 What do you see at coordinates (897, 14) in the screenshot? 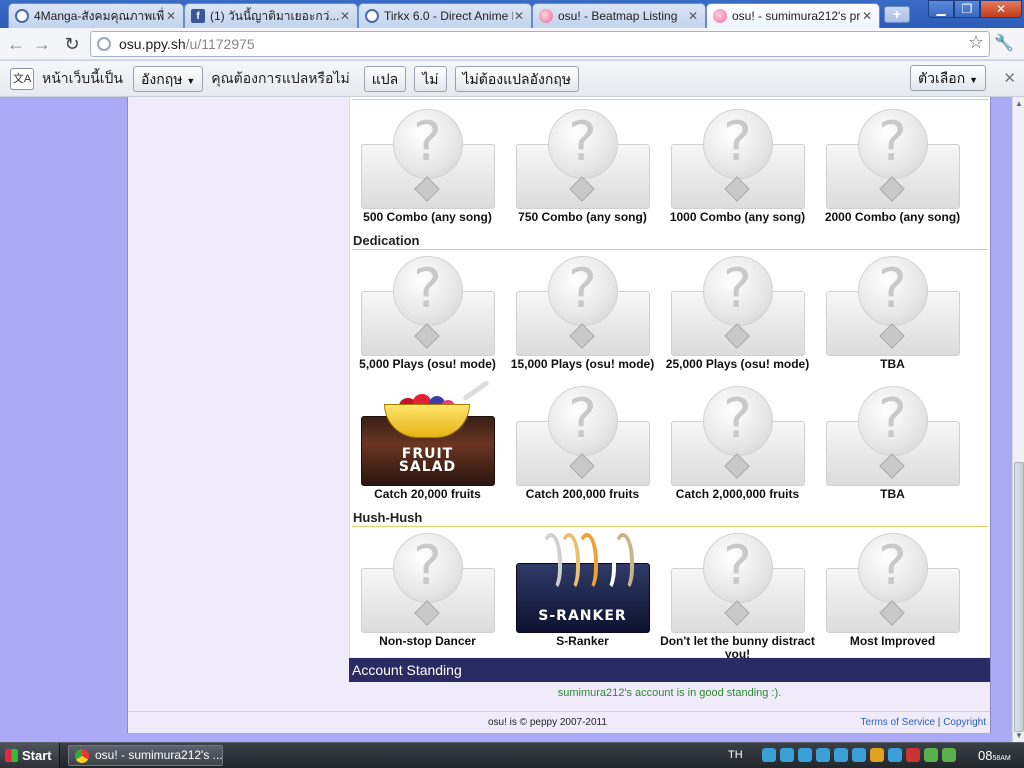
I see `new-tab-button: +` at bounding box center [897, 14].